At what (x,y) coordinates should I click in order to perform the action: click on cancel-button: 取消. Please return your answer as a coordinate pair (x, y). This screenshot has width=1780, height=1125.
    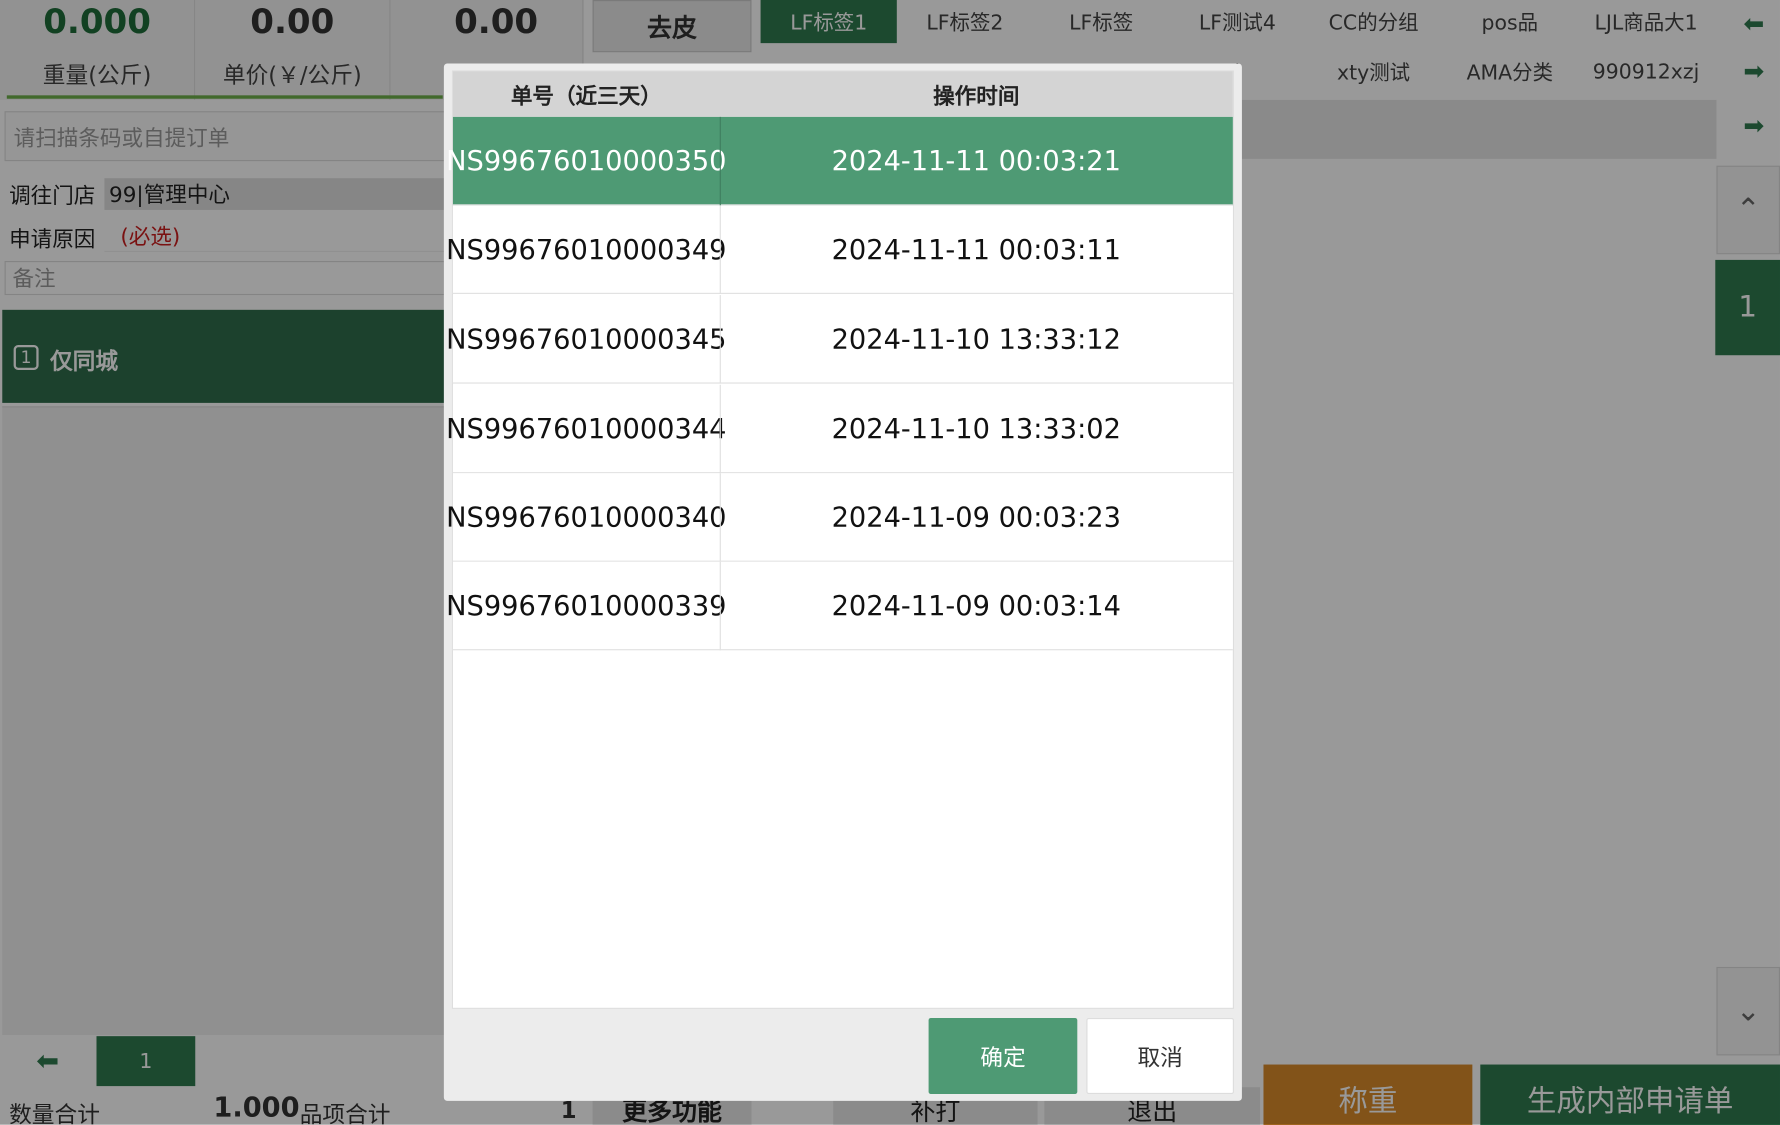
    Looking at the image, I should click on (1160, 1056).